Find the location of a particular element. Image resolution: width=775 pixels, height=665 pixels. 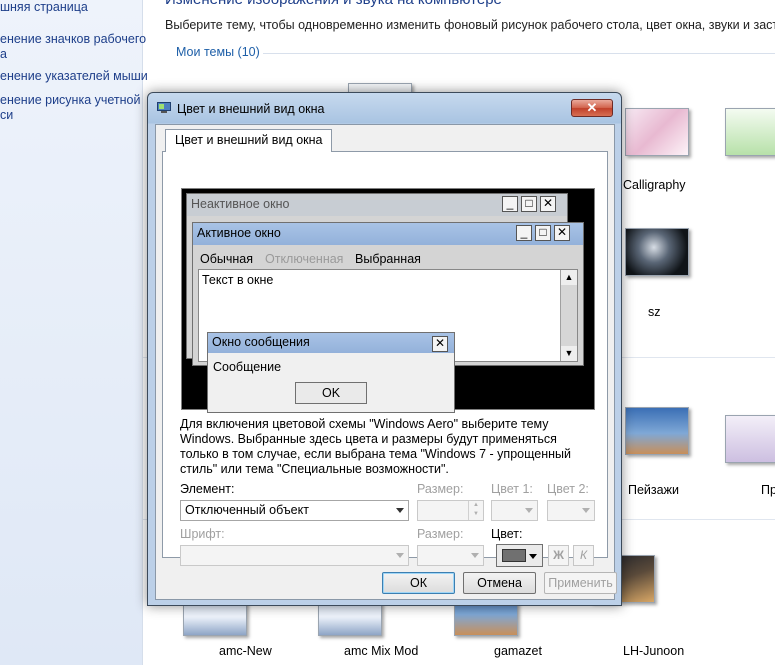

menu-item-disabled: Отключенная is located at coordinates (304, 259).